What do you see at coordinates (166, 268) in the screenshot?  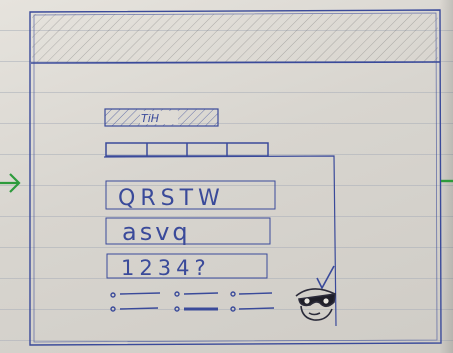 I see `captcha-text-3: 1234?` at bounding box center [166, 268].